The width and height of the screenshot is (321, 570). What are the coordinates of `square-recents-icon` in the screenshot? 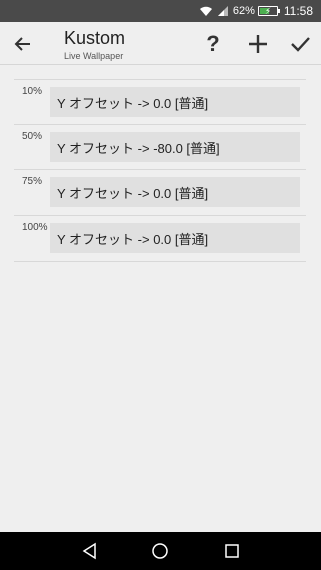 It's located at (232, 551).